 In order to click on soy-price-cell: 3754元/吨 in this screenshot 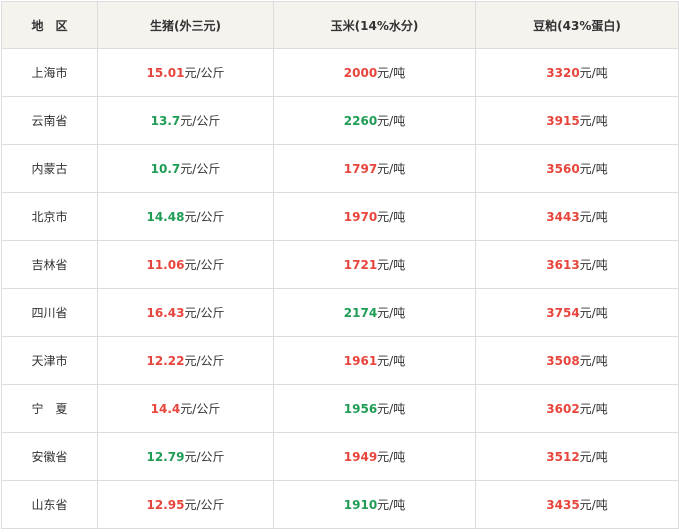, I will do `click(577, 312)`.